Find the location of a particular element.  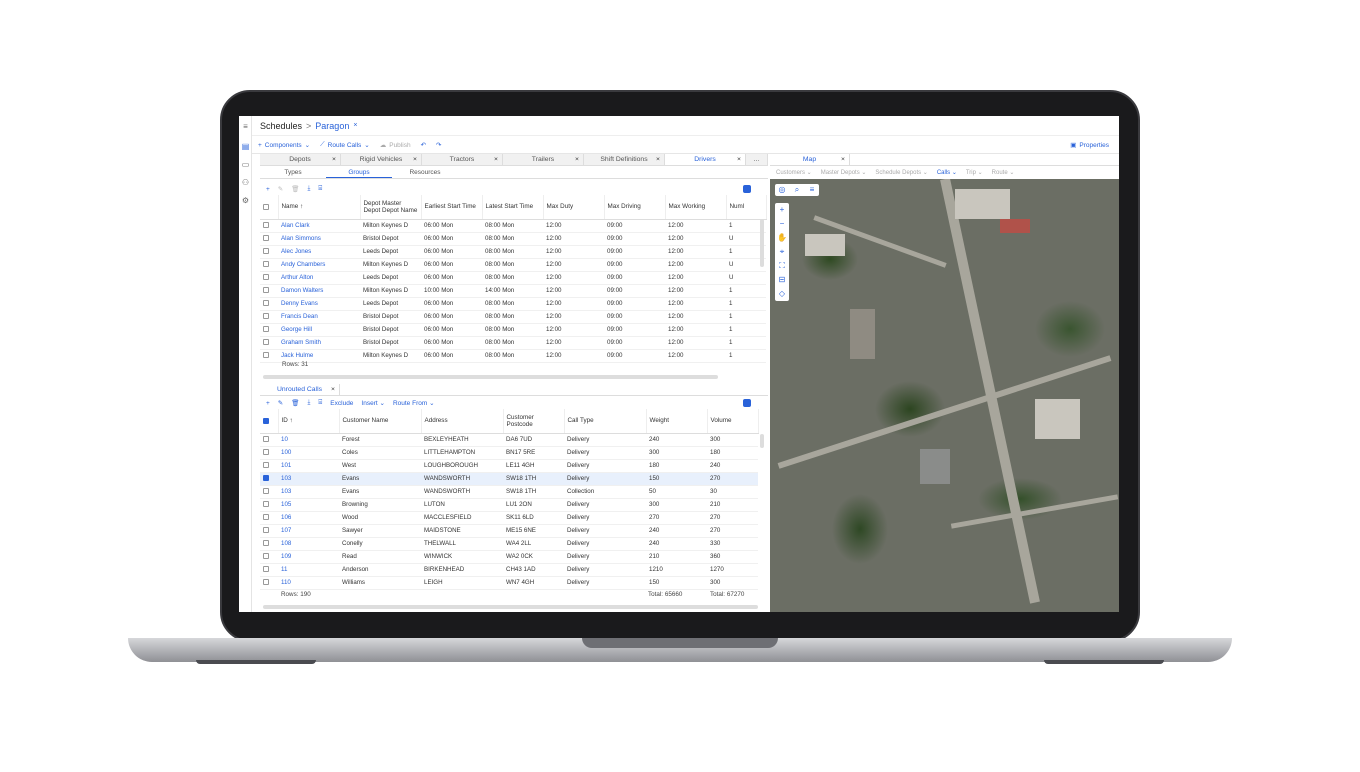

filter-icon: ⌸ is located at coordinates (320, 189).